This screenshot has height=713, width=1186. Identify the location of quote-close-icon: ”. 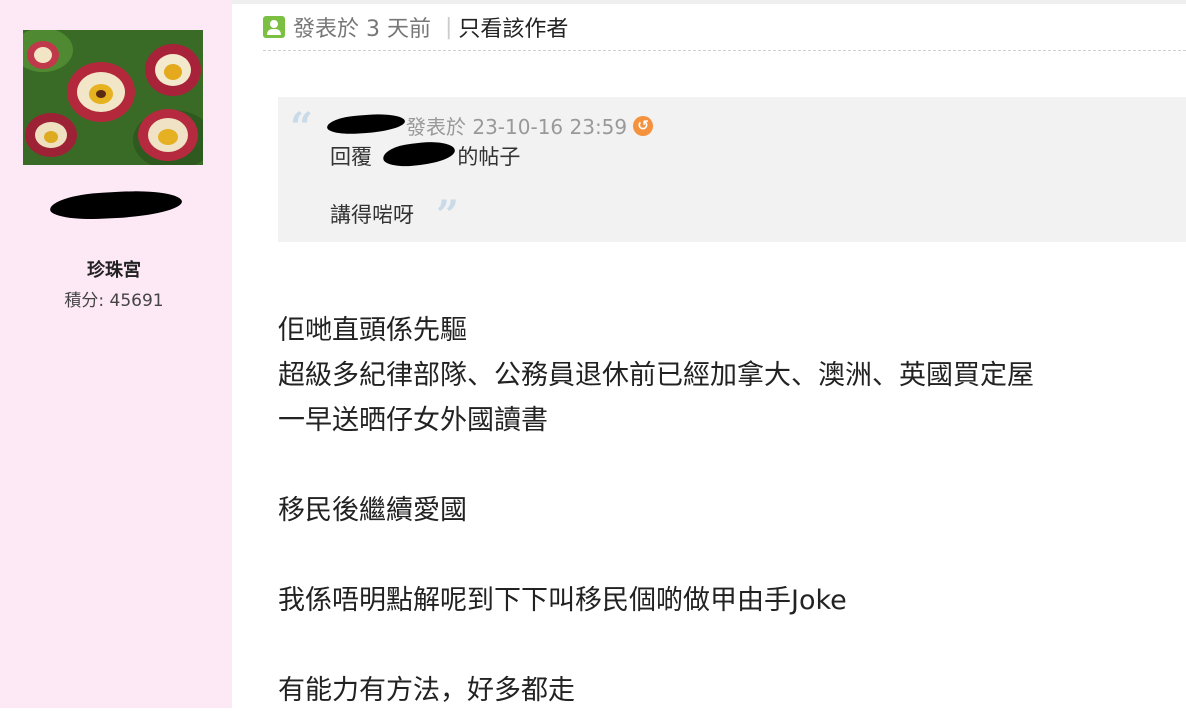
(448, 215).